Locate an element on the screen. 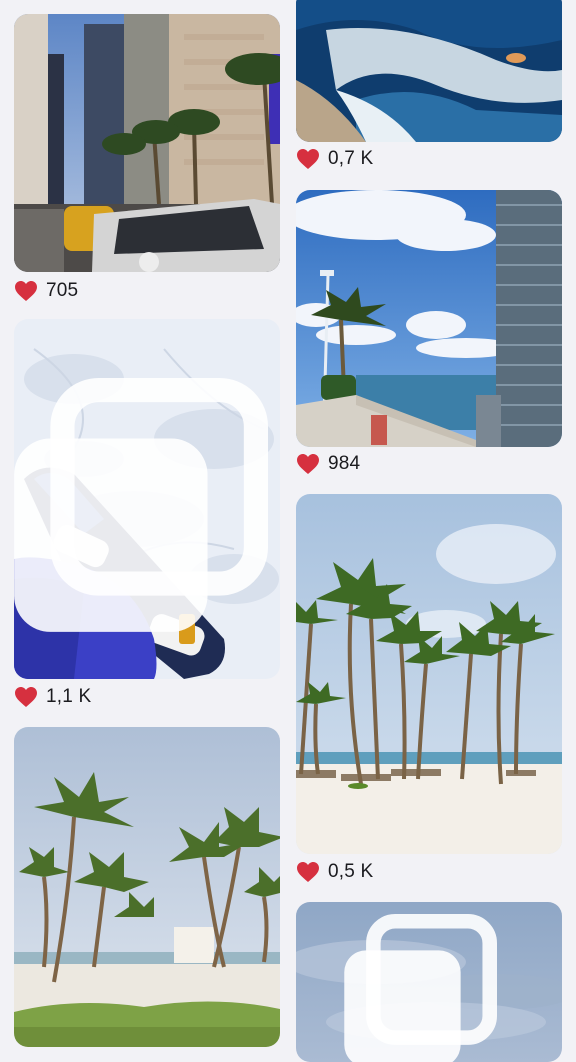 The height and width of the screenshot is (1062, 576). like-count: 0,5 K is located at coordinates (351, 871).